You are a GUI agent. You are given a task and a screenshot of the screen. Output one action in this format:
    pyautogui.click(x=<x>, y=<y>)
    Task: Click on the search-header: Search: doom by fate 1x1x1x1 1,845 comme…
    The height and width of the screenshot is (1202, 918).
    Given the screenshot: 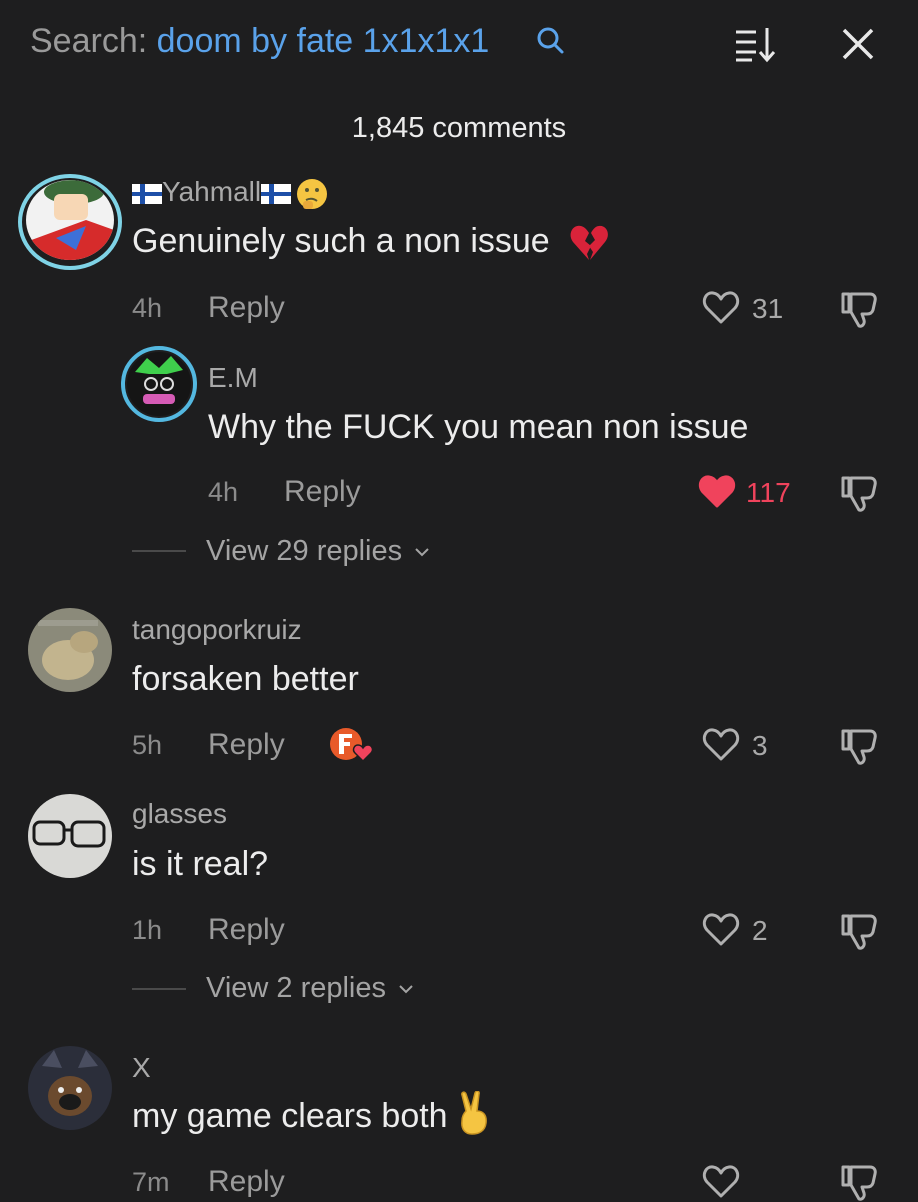 What is the action you would take?
    pyautogui.click(x=459, y=72)
    